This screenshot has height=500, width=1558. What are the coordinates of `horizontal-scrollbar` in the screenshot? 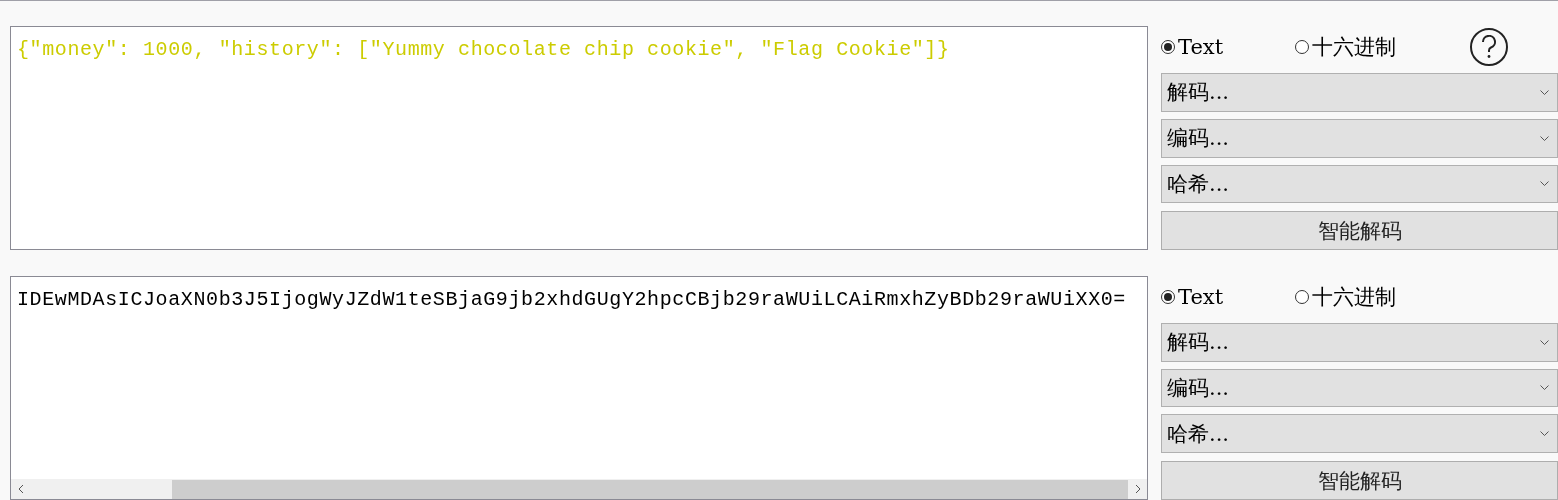 It's located at (579, 489).